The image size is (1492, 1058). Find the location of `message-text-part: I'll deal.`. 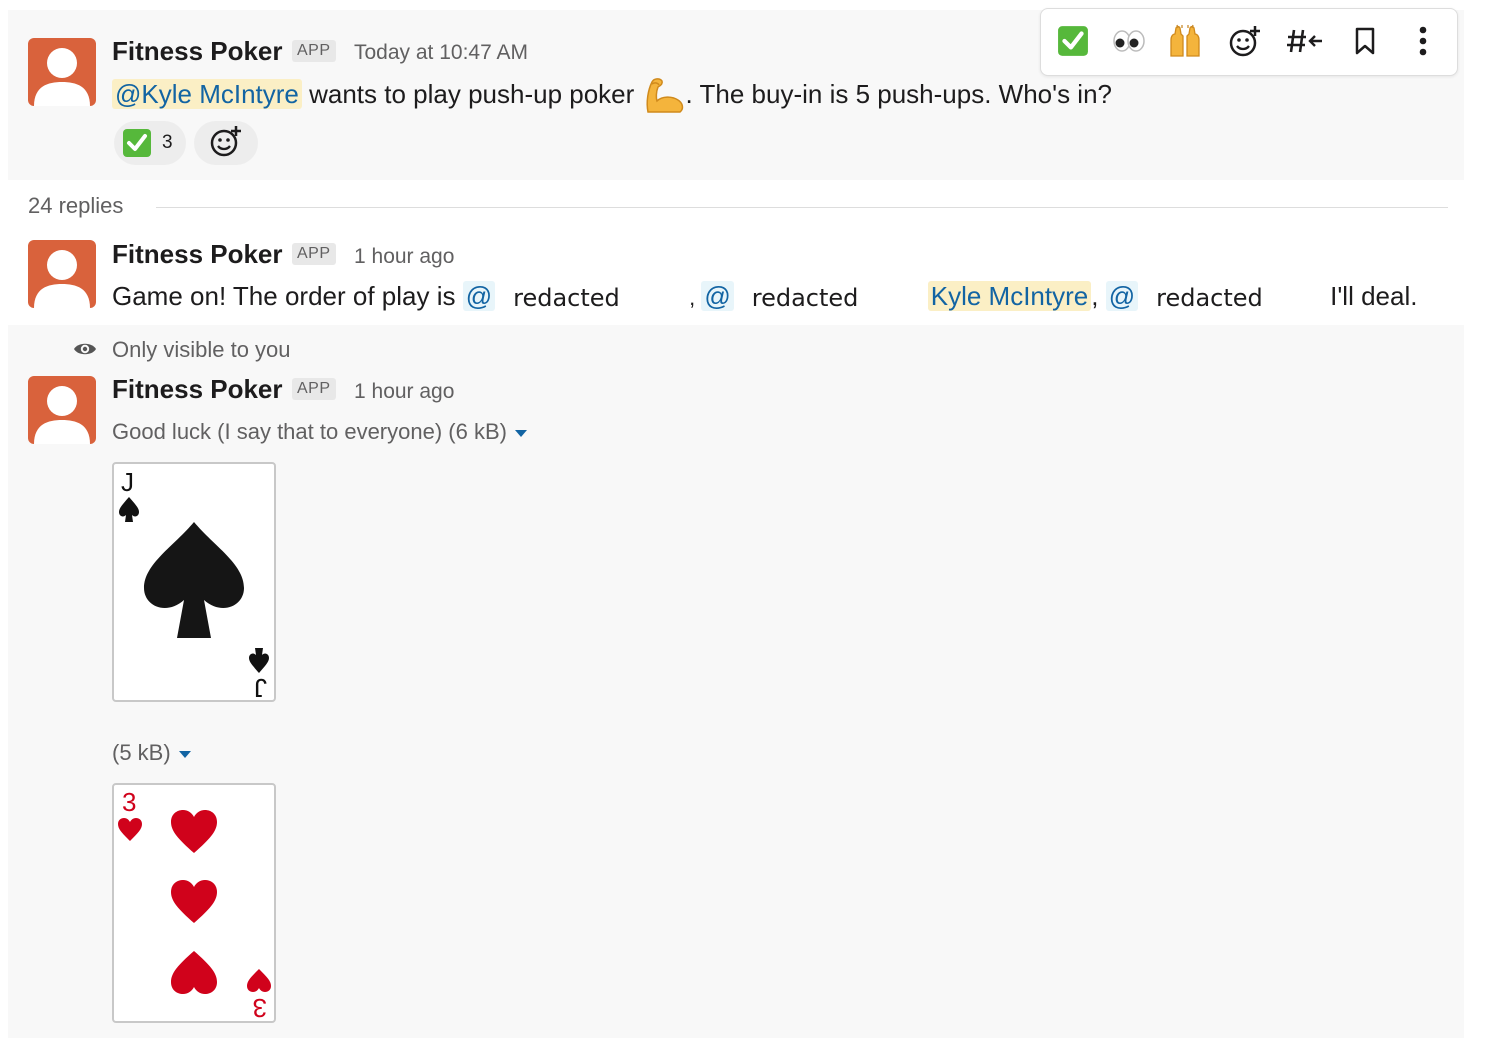

message-text-part: I'll deal. is located at coordinates (1374, 296).